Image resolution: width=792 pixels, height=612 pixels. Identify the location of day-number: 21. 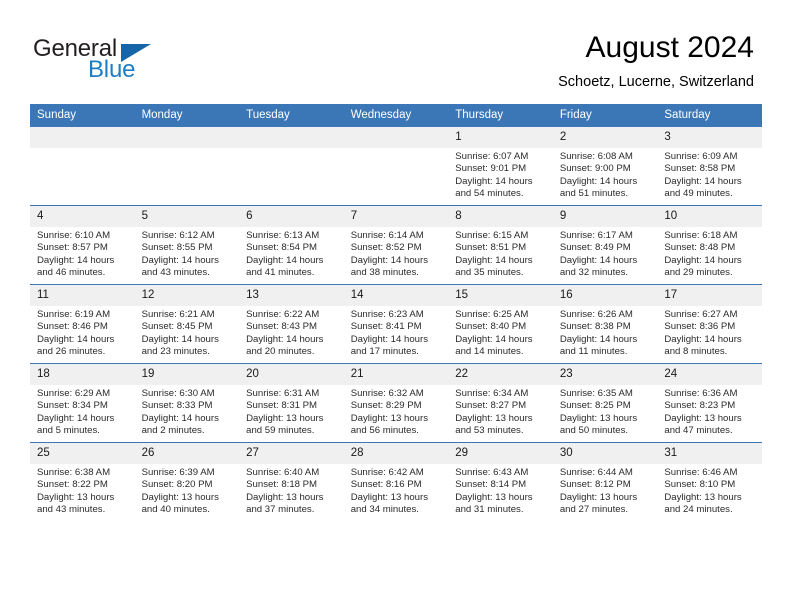
(396, 374).